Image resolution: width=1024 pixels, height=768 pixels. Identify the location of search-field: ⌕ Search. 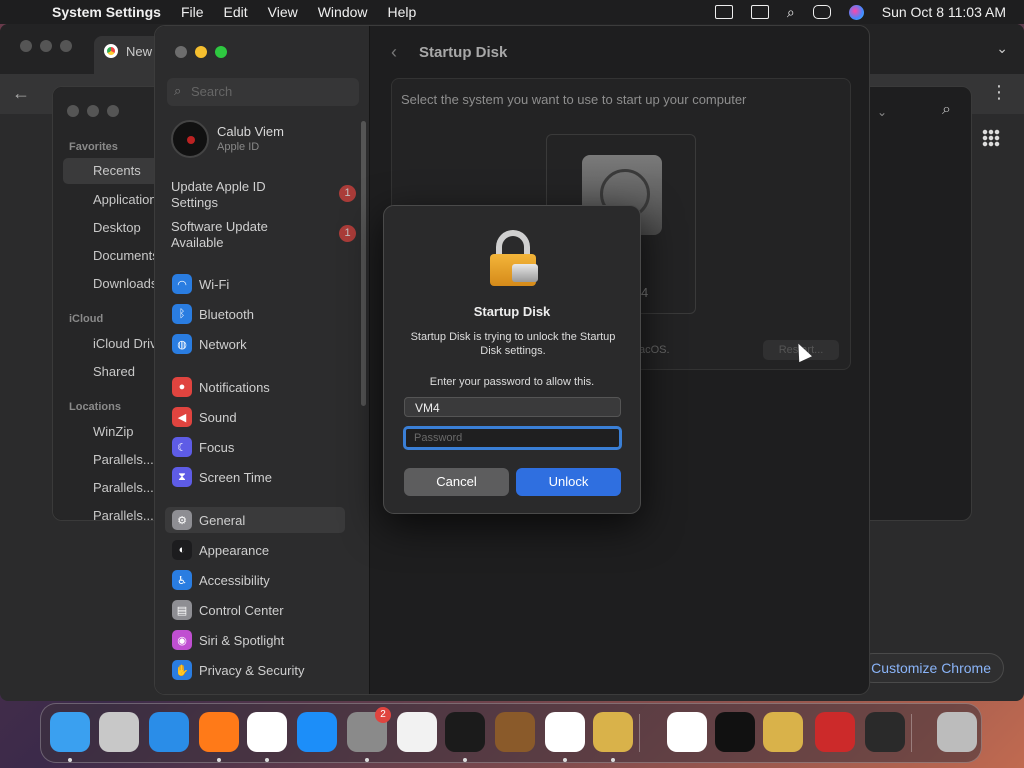
(263, 92).